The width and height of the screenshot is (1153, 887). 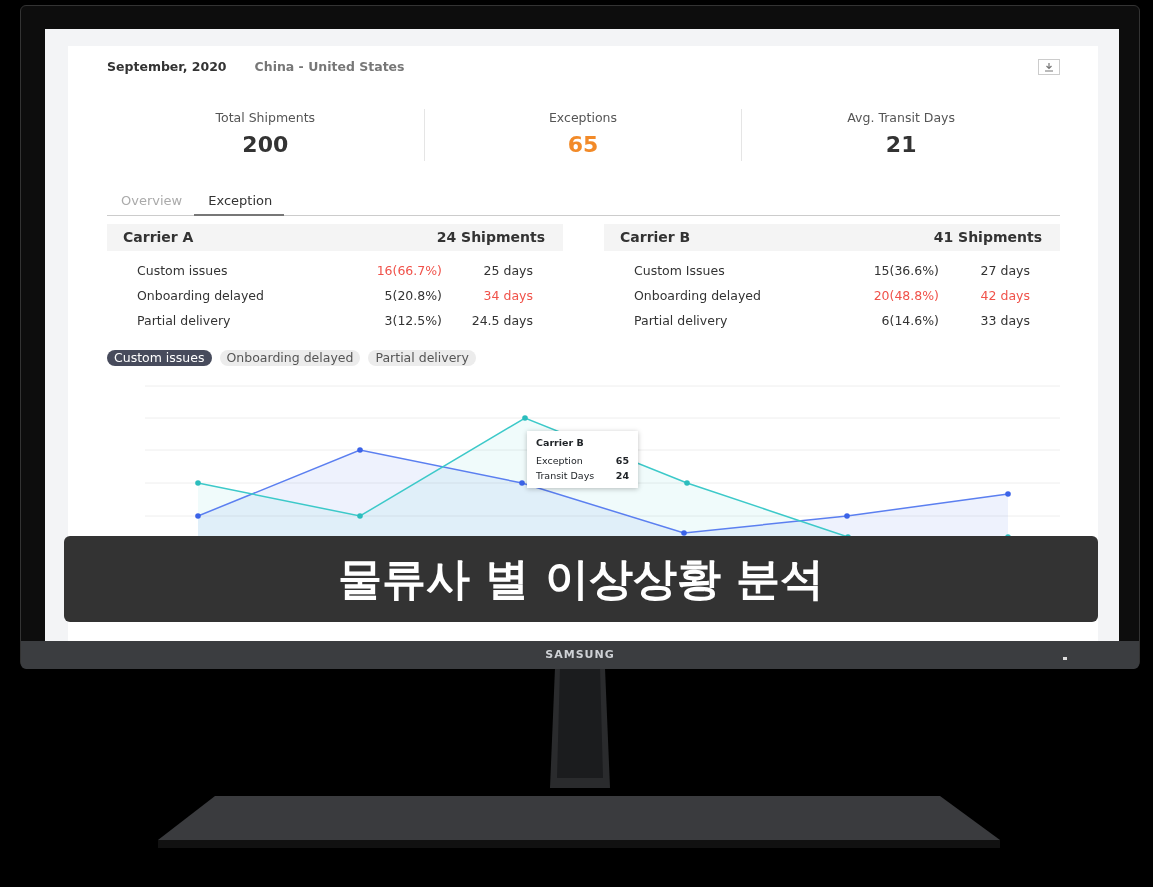 What do you see at coordinates (984, 296) in the screenshot?
I see `issue-days: 42 days` at bounding box center [984, 296].